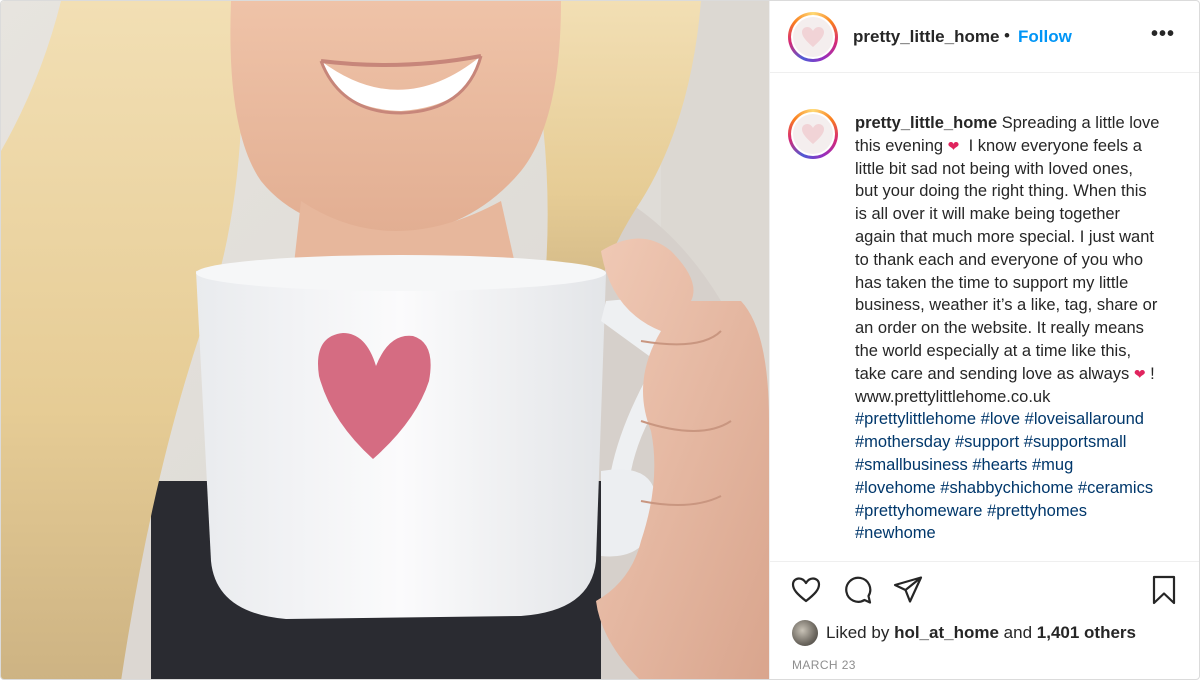 This screenshot has width=1200, height=680. What do you see at coordinates (992, 282) in the screenshot?
I see `caption-line: has taken the time to support my little` at bounding box center [992, 282].